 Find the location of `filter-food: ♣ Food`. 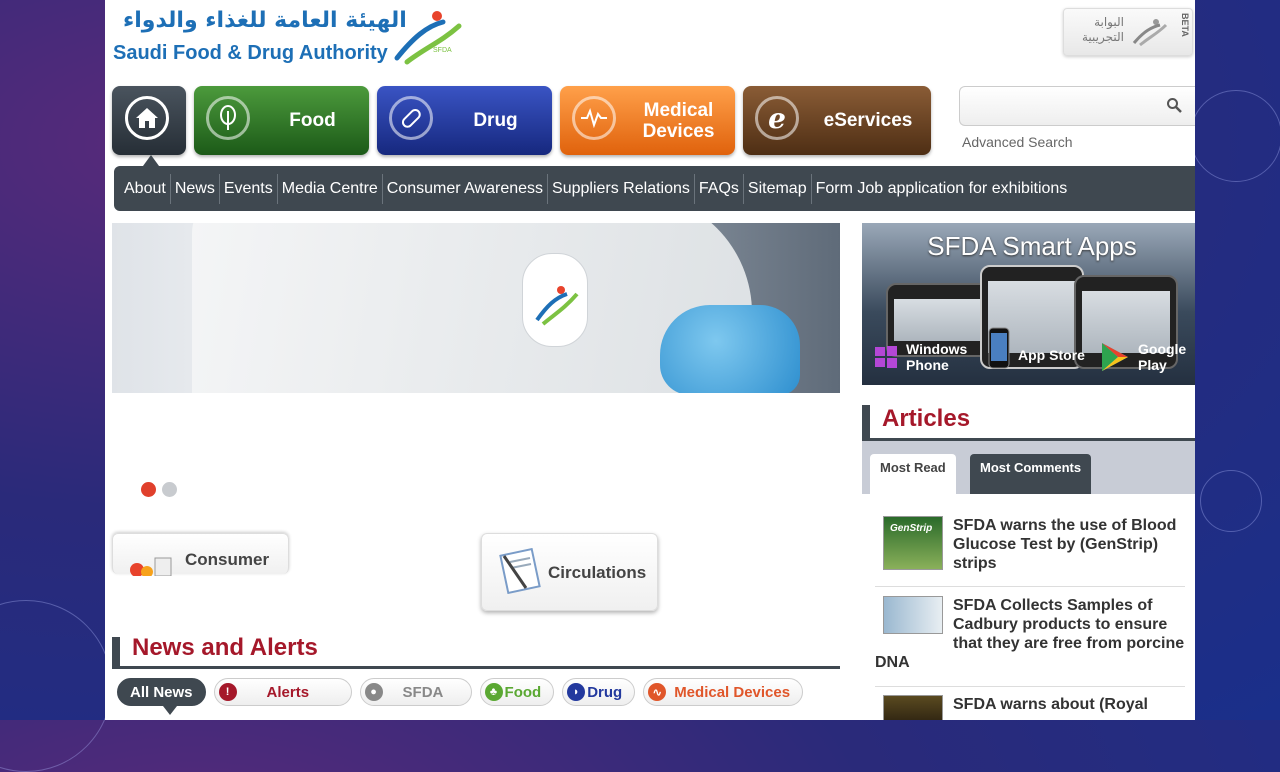

filter-food: ♣ Food is located at coordinates (517, 692).